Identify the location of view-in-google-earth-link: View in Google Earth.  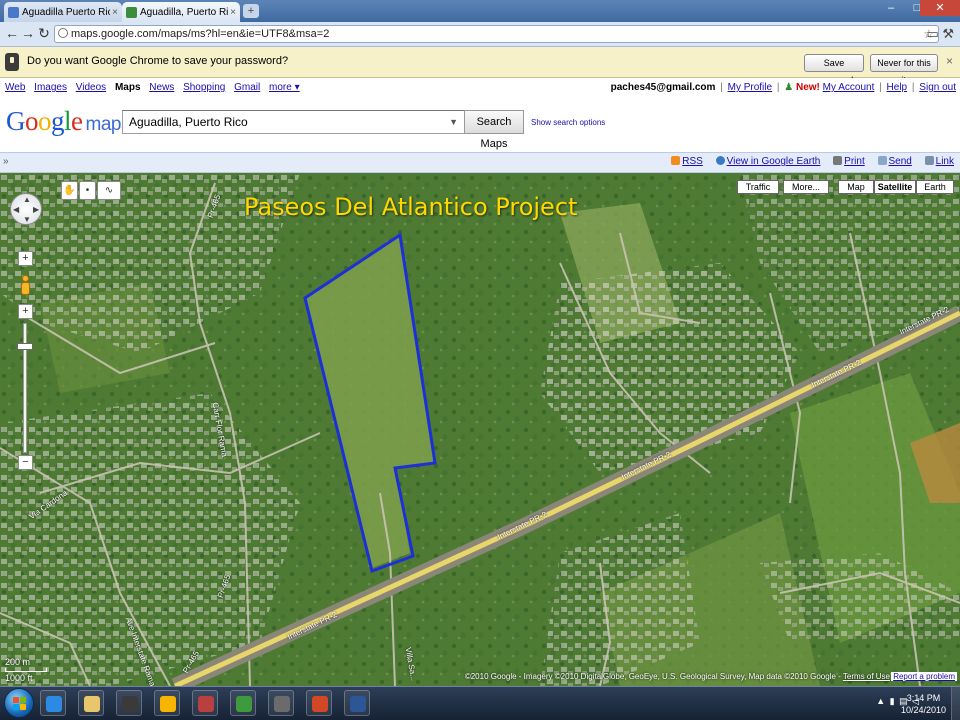
(768, 161).